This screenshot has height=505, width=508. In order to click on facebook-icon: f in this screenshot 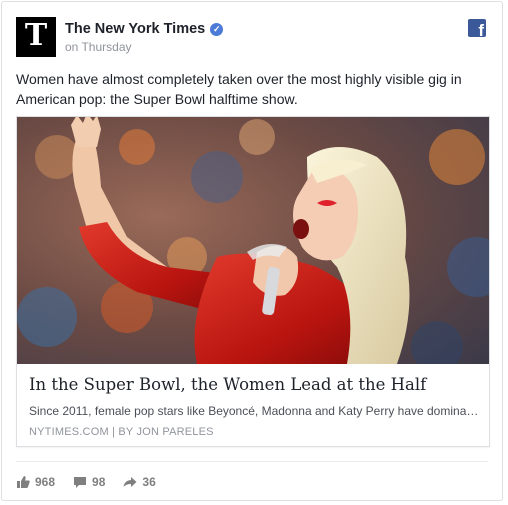, I will do `click(477, 28)`.